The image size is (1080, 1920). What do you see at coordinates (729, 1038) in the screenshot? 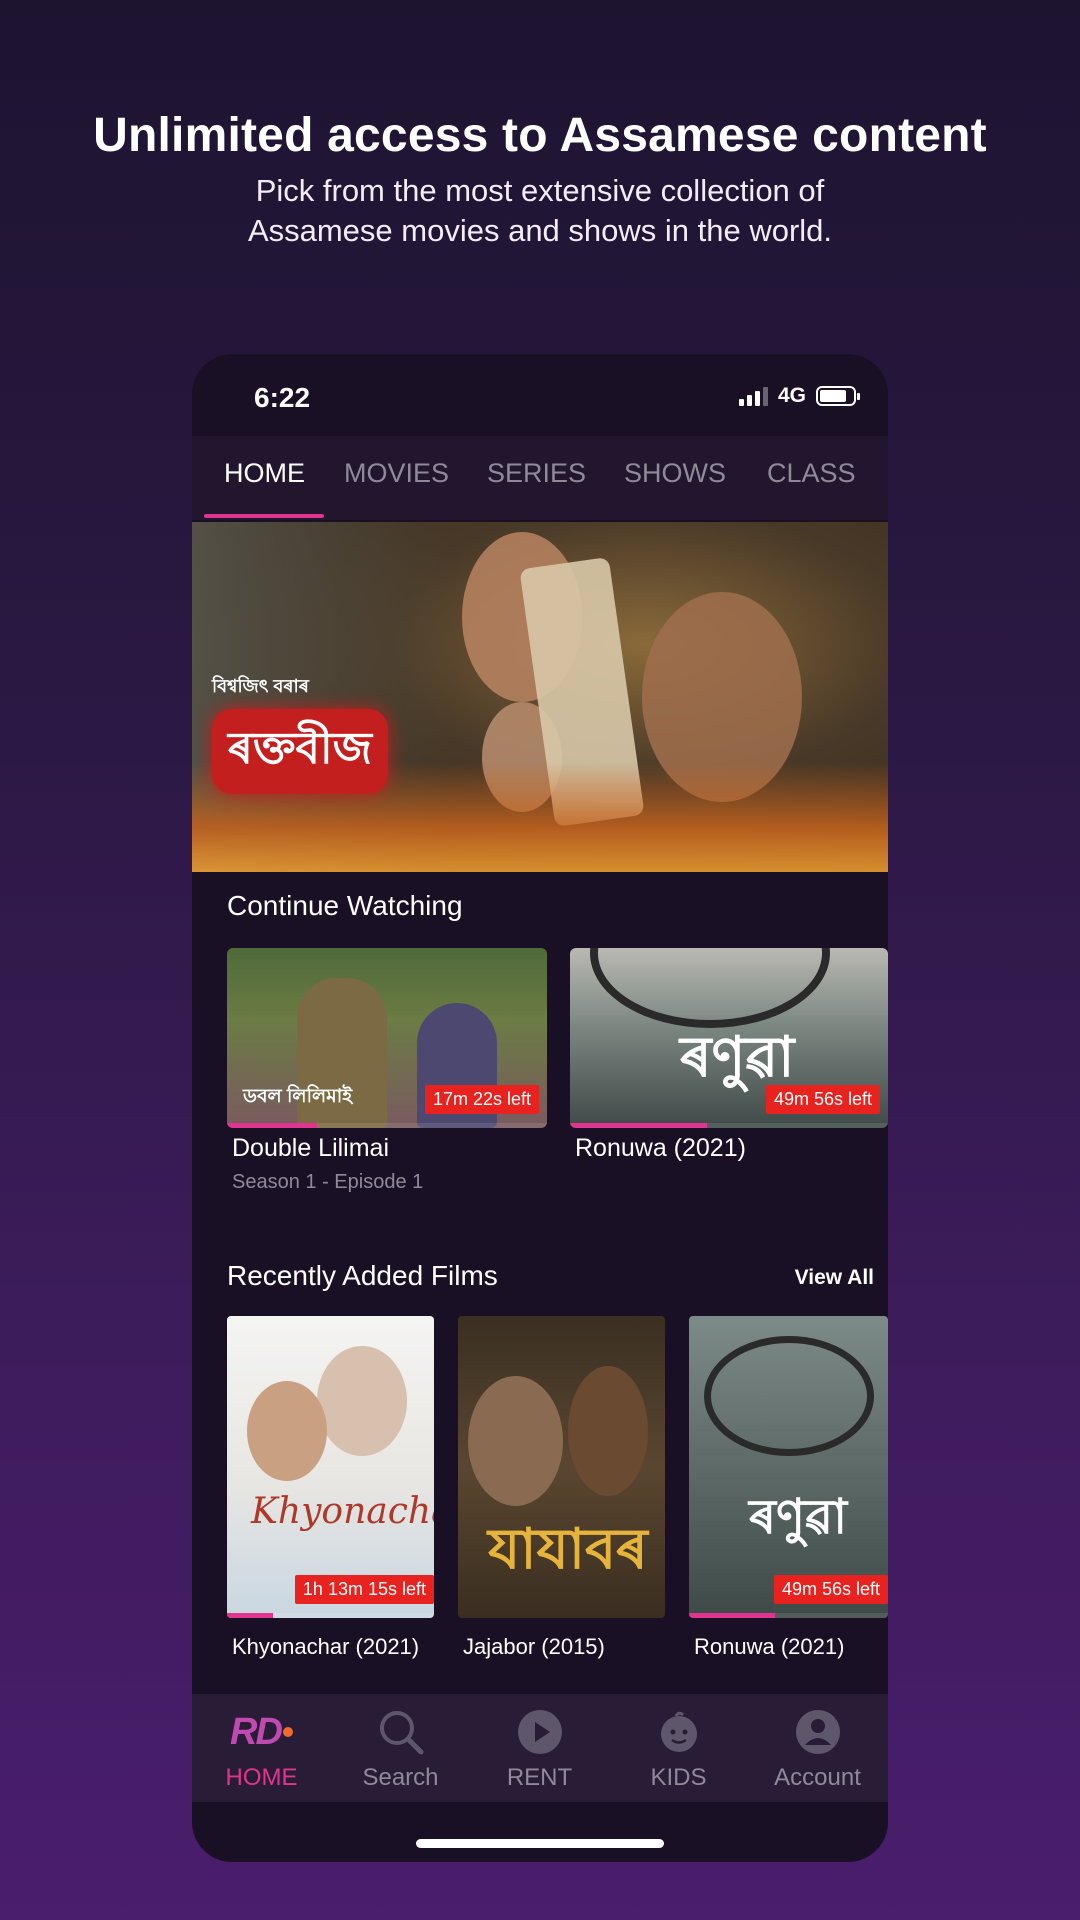
I see `continue-watching-card: ৰণুৱা 49m 56s left` at bounding box center [729, 1038].